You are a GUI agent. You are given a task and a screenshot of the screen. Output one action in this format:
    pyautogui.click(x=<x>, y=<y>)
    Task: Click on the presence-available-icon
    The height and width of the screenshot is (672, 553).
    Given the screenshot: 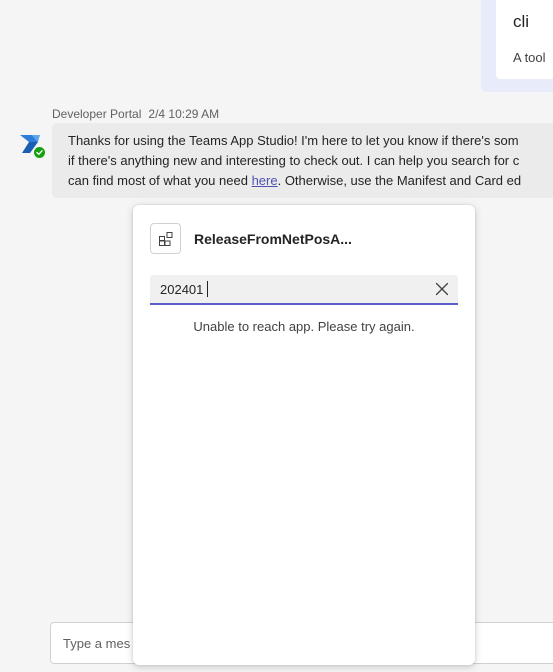 What is the action you would take?
    pyautogui.click(x=39, y=152)
    